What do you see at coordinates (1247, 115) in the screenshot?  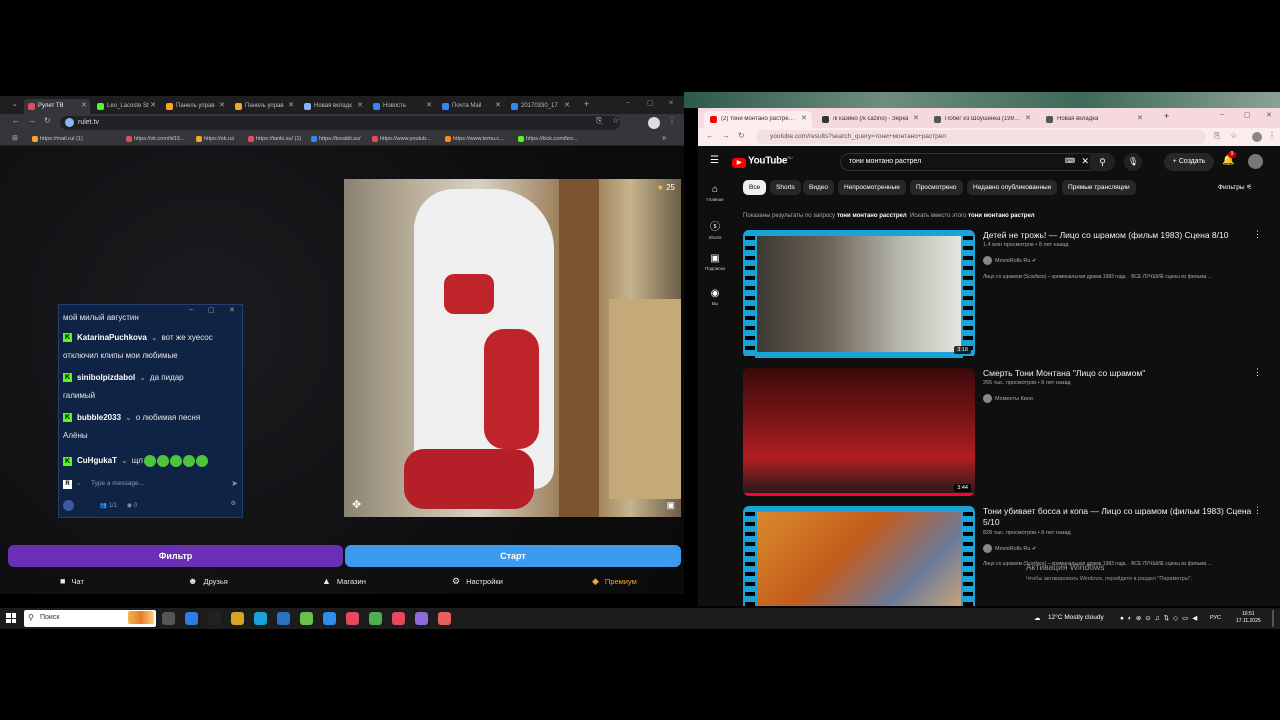 I see `right-maximize-button: ▢` at bounding box center [1247, 115].